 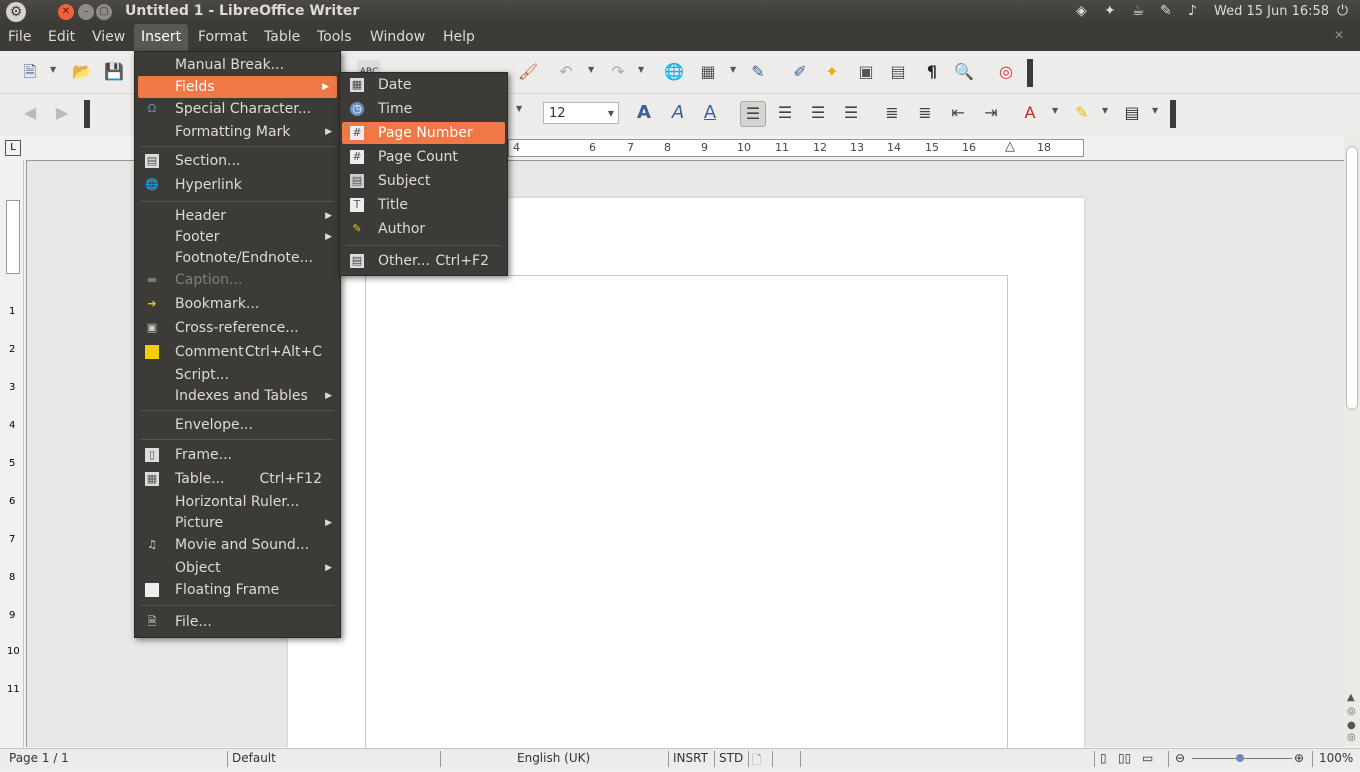 What do you see at coordinates (710, 113) in the screenshot?
I see `underline-icon: A` at bounding box center [710, 113].